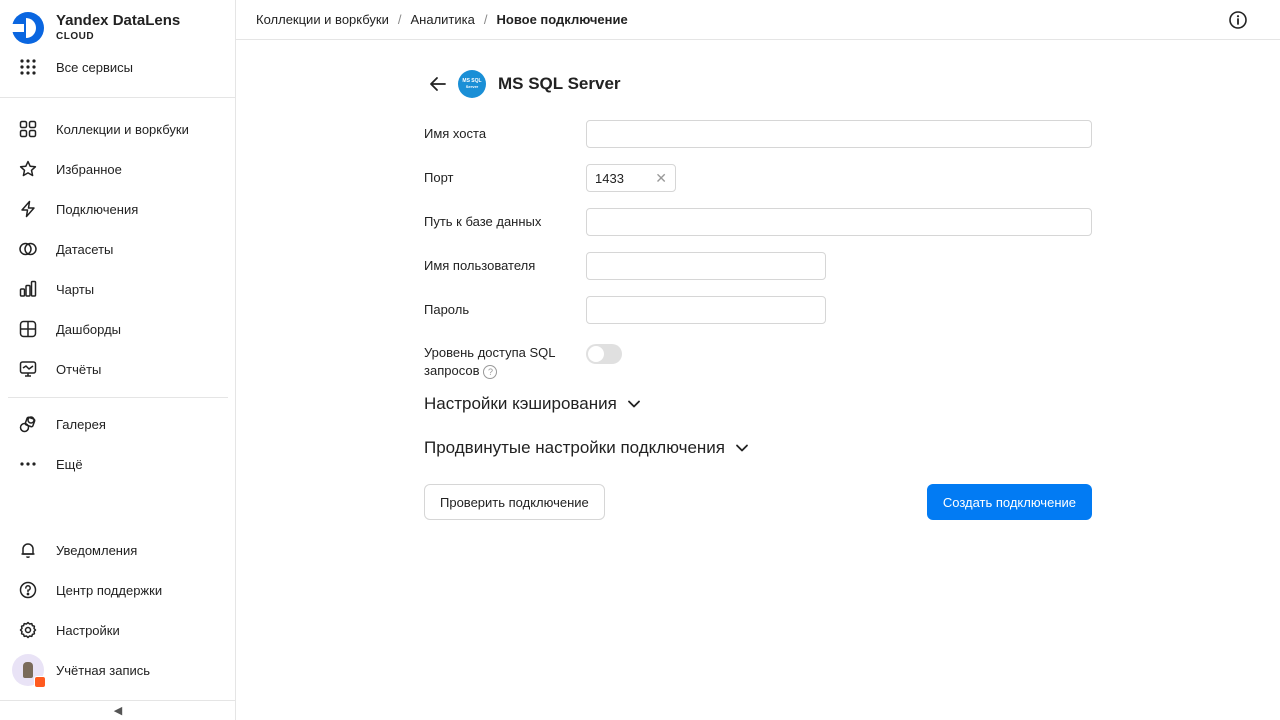 This screenshot has width=1280, height=720. I want to click on help-circle-icon, so click(28, 590).